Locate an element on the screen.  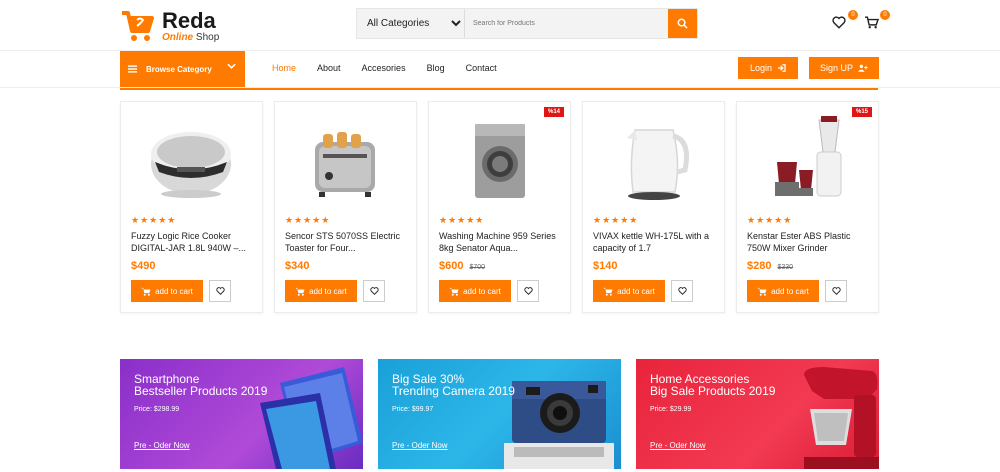
banner-title: Smartphone Bestseller Products 2019 is located at coordinates (201, 385).